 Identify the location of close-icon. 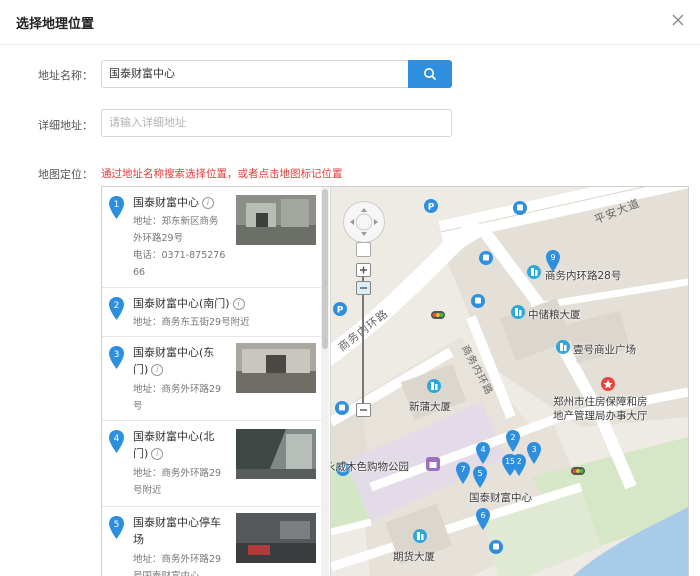
(678, 20).